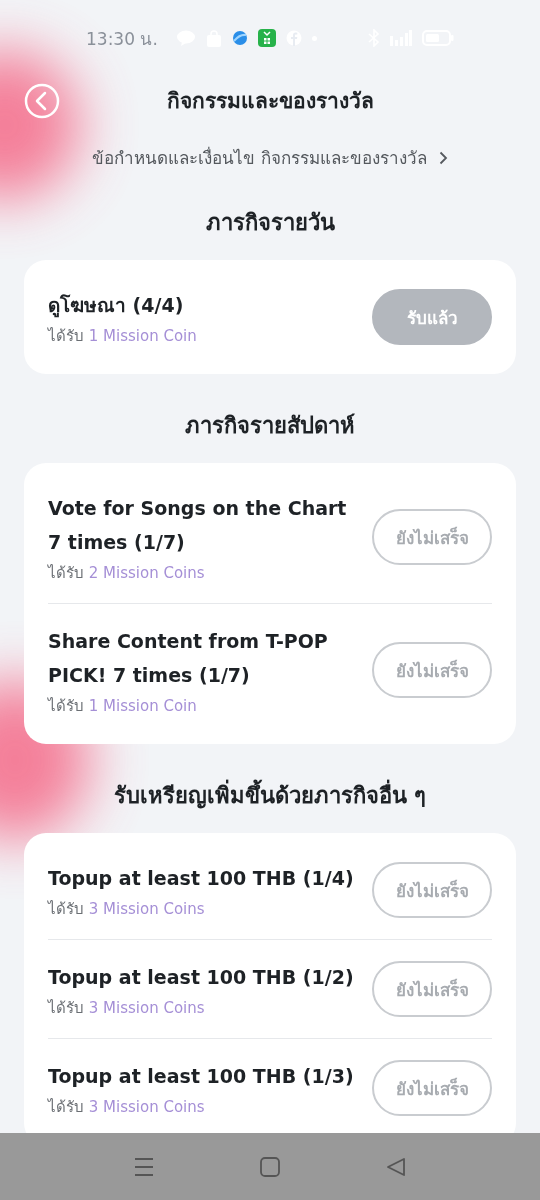 This screenshot has width=540, height=1200. What do you see at coordinates (201, 1076) in the screenshot?
I see `mission-title: Topup at least 100 THB (1/3)` at bounding box center [201, 1076].